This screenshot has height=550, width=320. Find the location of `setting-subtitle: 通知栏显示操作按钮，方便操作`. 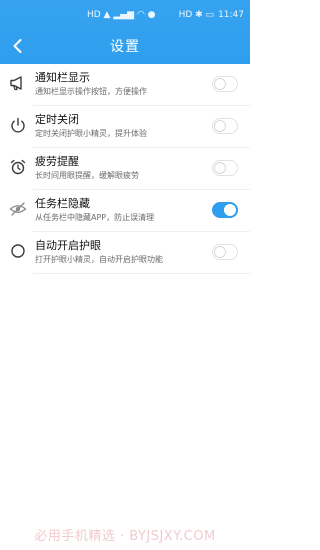

setting-subtitle: 通知栏显示操作按钮，方便操作 is located at coordinates (91, 91).